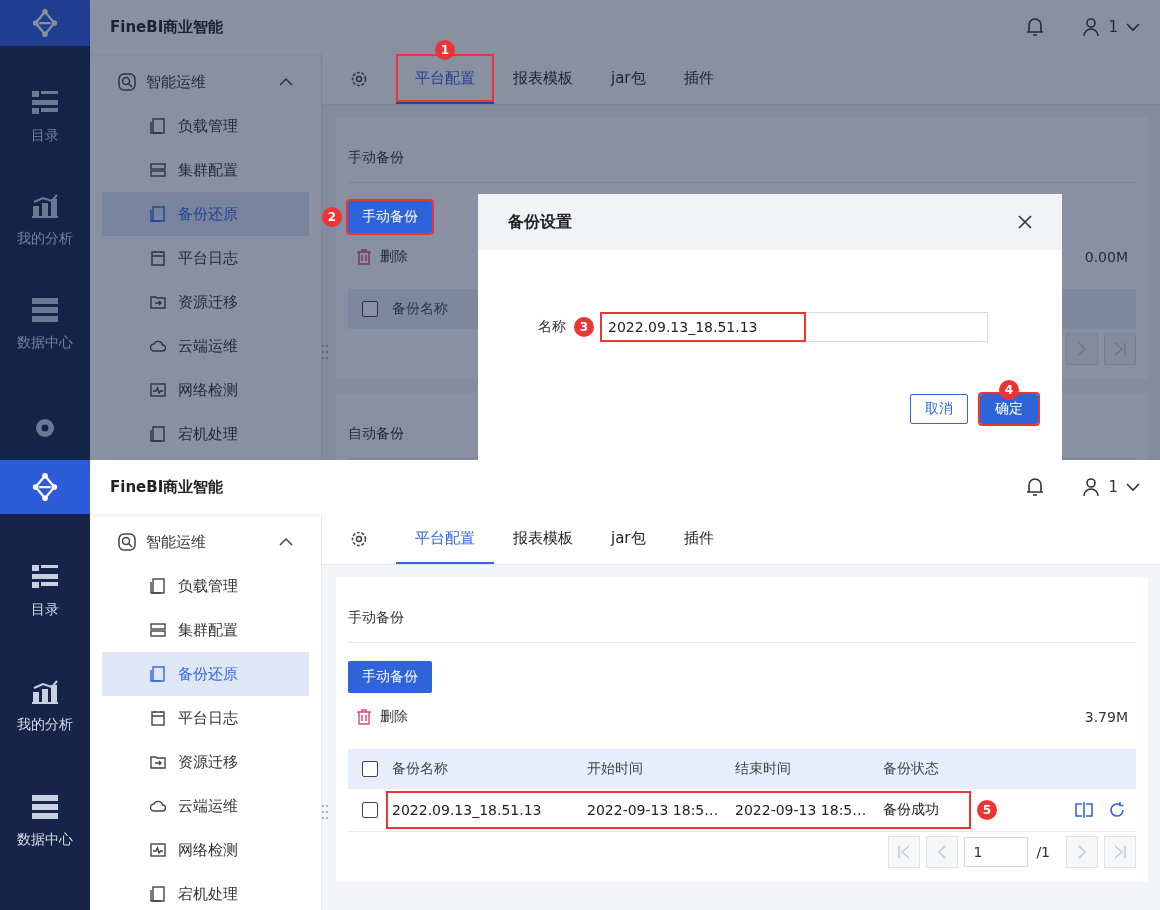 The image size is (1160, 910). I want to click on first-page-icon, so click(904, 852).